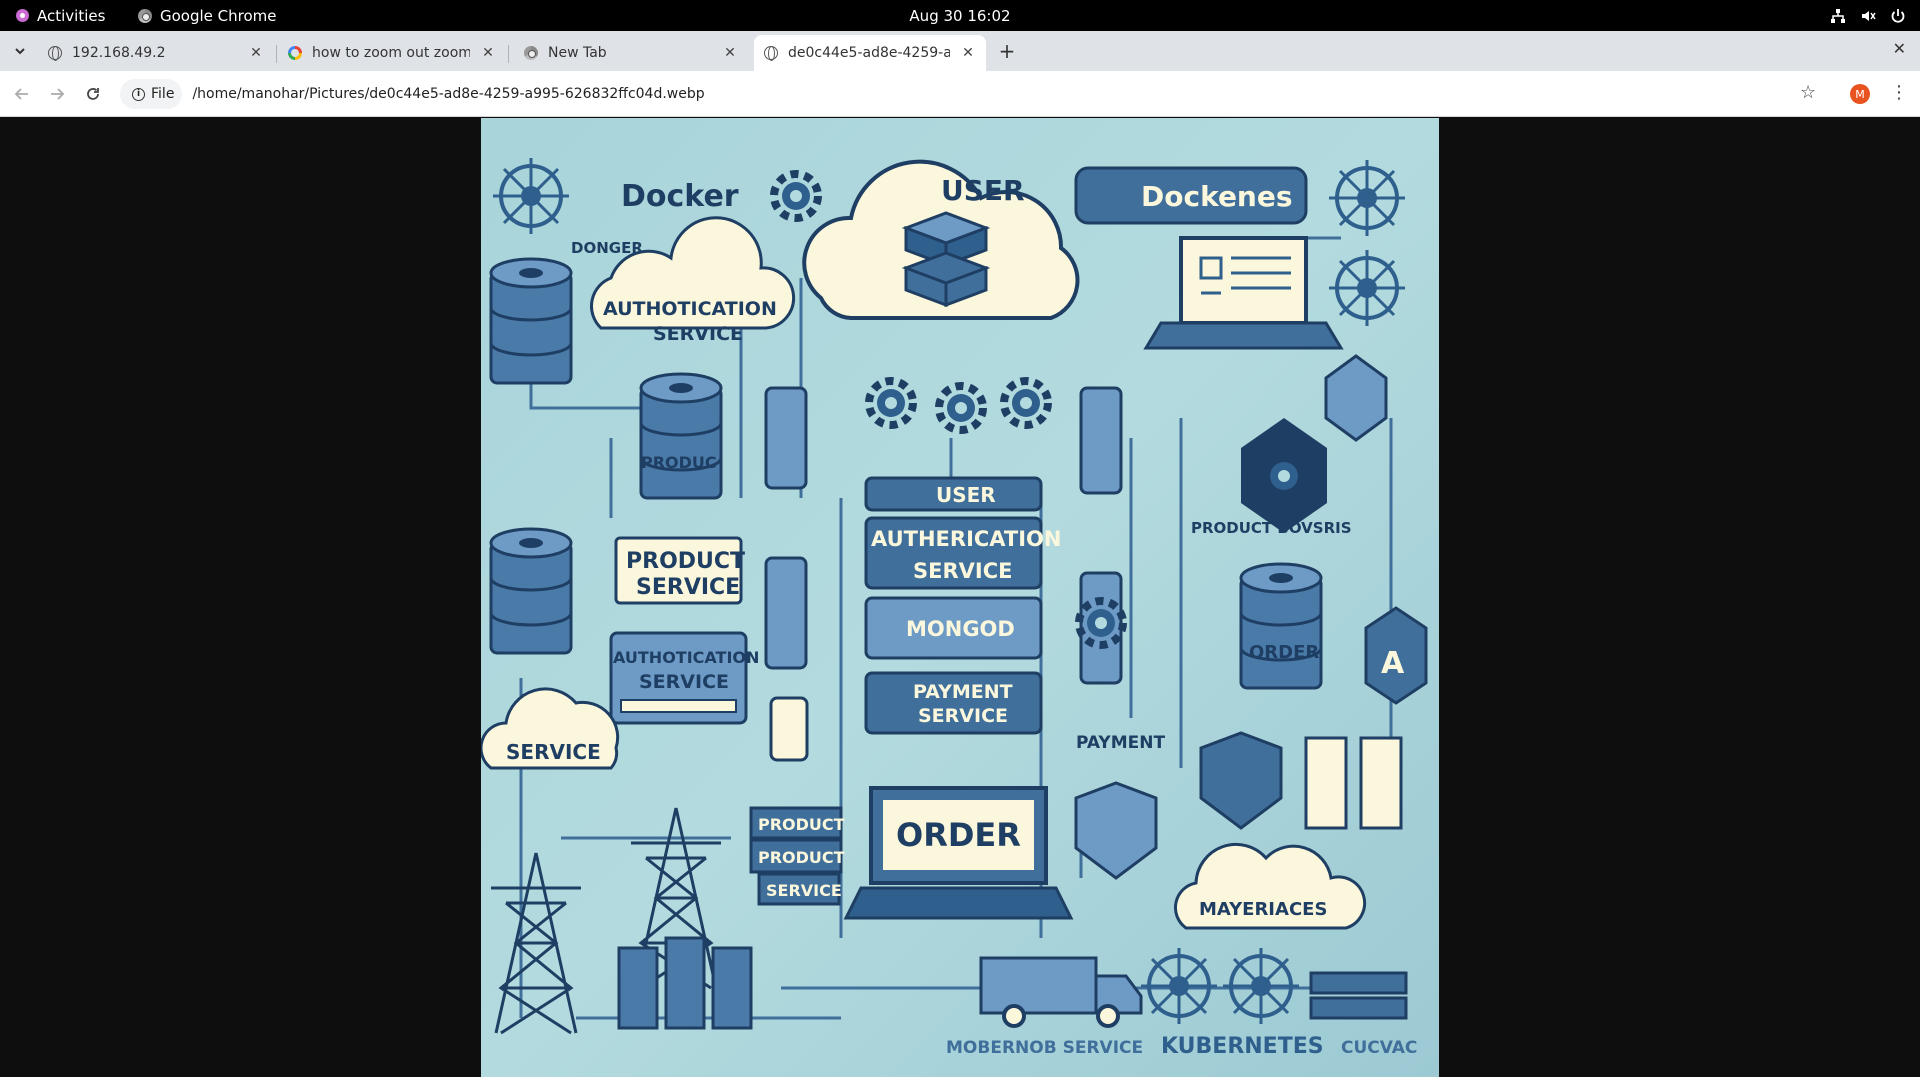 Image resolution: width=1920 pixels, height=1077 pixels. What do you see at coordinates (119, 53) in the screenshot?
I see `tab-title: 192.168.49.2` at bounding box center [119, 53].